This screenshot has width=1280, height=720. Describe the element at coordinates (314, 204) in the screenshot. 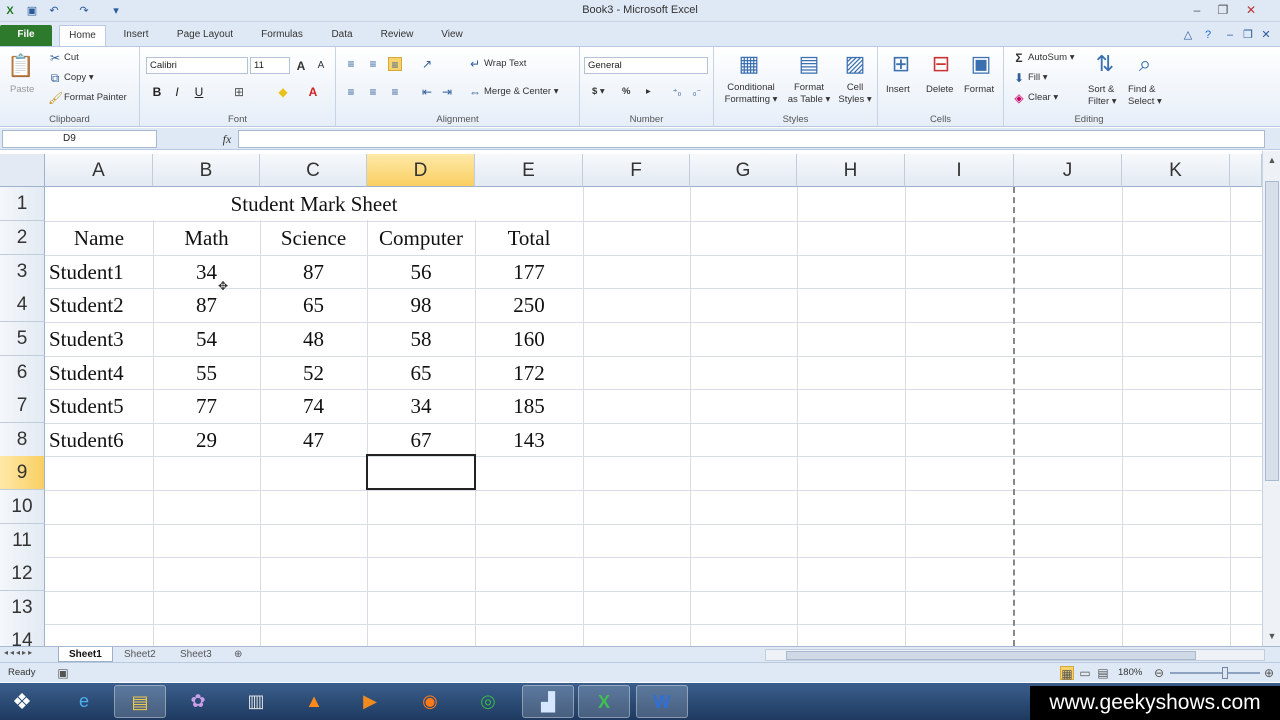

I see `sheet-title-cell: Student Mark Sheet` at that location.